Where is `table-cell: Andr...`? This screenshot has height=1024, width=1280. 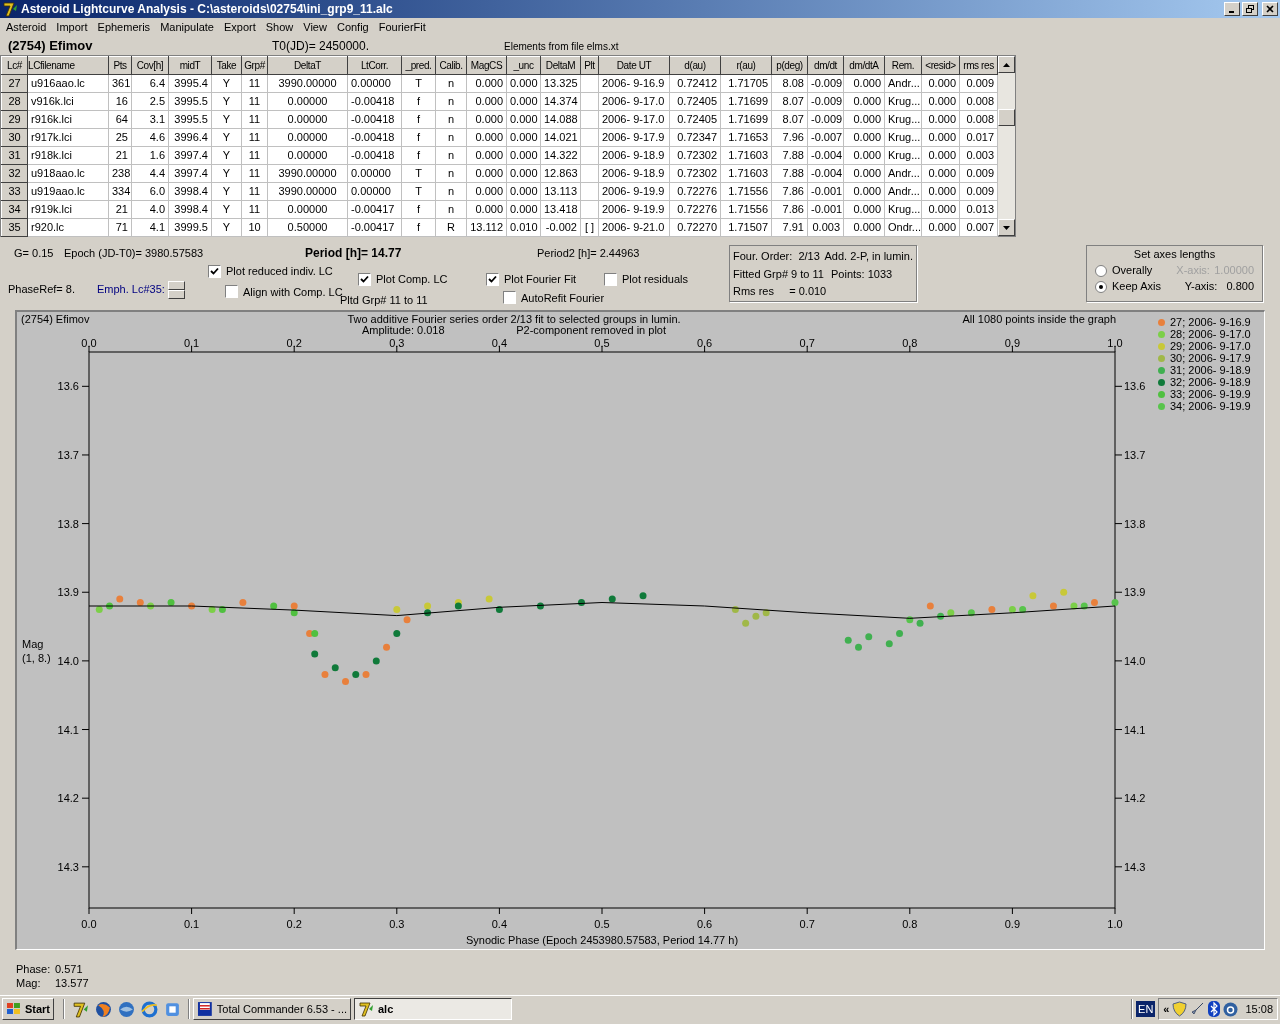
table-cell: Andr... is located at coordinates (903, 83).